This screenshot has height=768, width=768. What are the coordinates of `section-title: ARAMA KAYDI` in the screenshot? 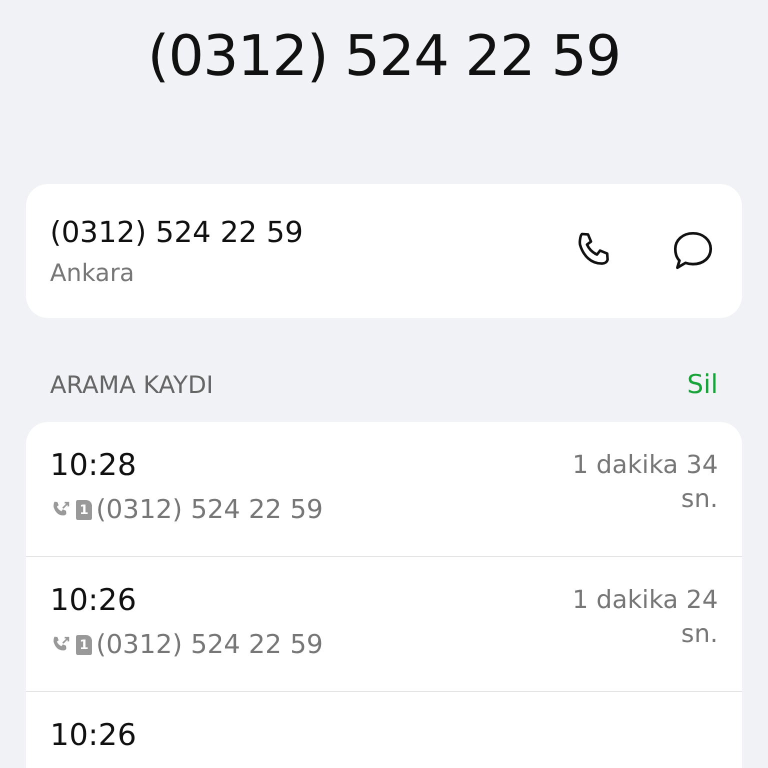 It's located at (132, 385).